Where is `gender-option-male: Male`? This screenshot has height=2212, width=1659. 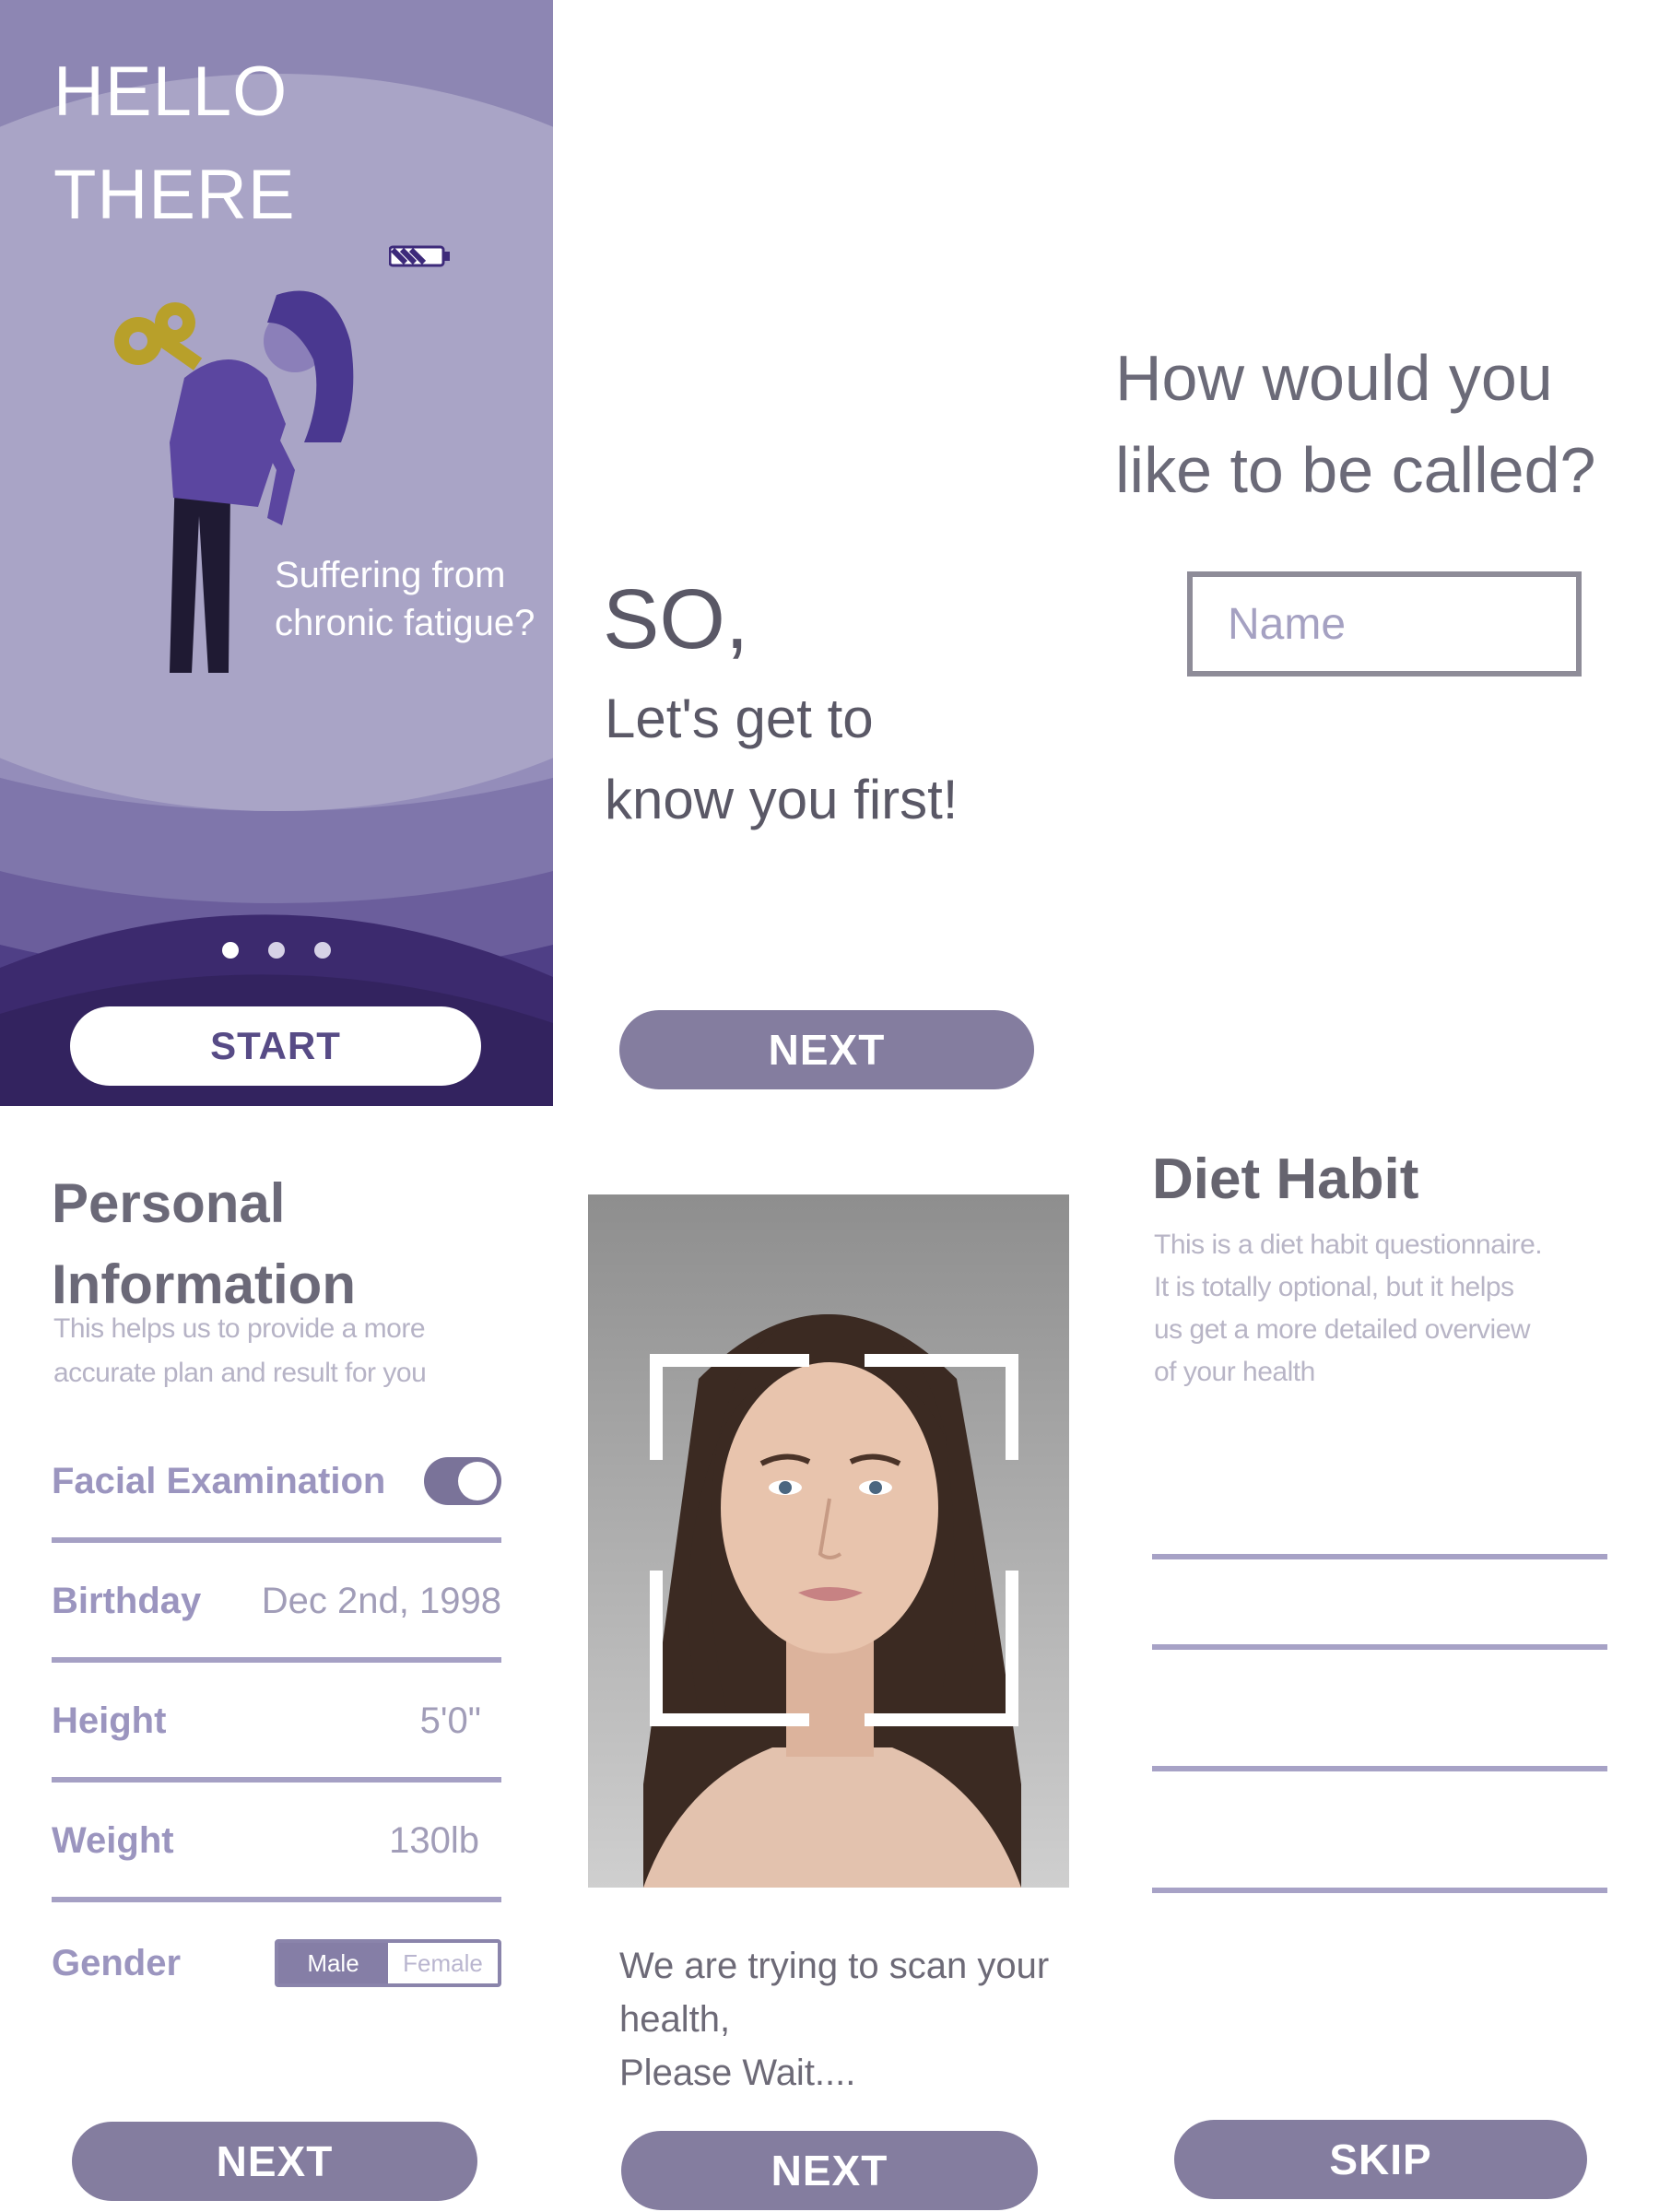
gender-option-male: Male is located at coordinates (333, 1963).